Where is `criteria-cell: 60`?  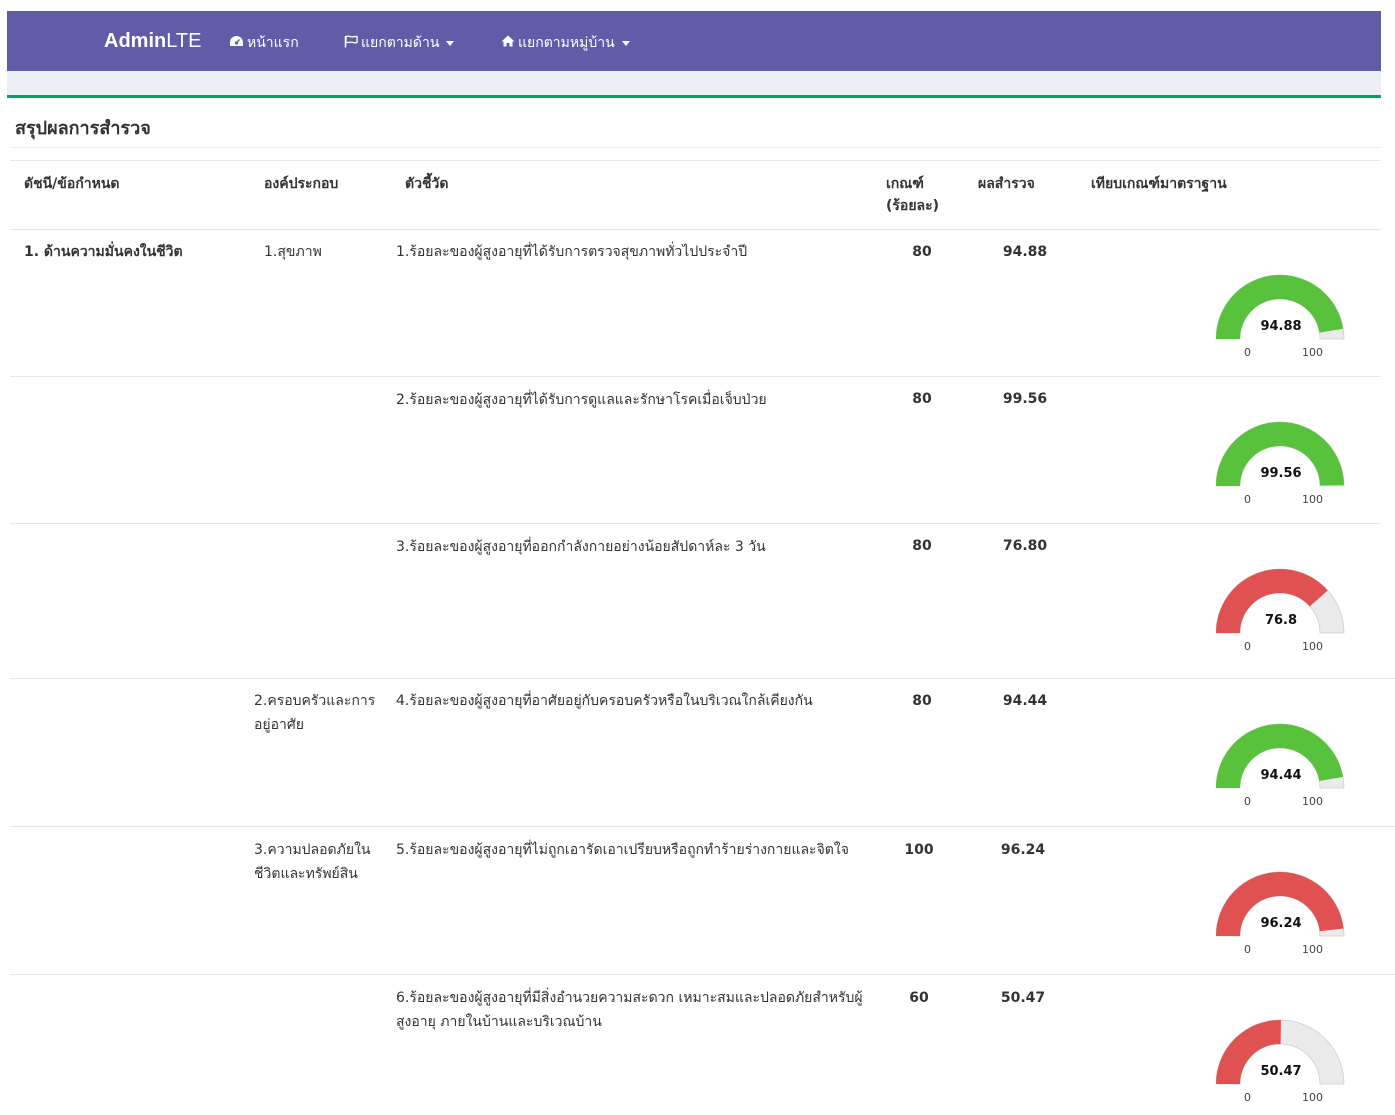 criteria-cell: 60 is located at coordinates (919, 998).